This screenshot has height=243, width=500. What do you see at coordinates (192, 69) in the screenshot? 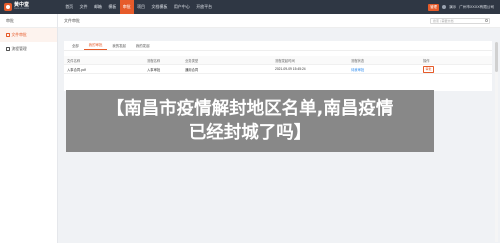
I see `business-type: 通用合同` at bounding box center [192, 69].